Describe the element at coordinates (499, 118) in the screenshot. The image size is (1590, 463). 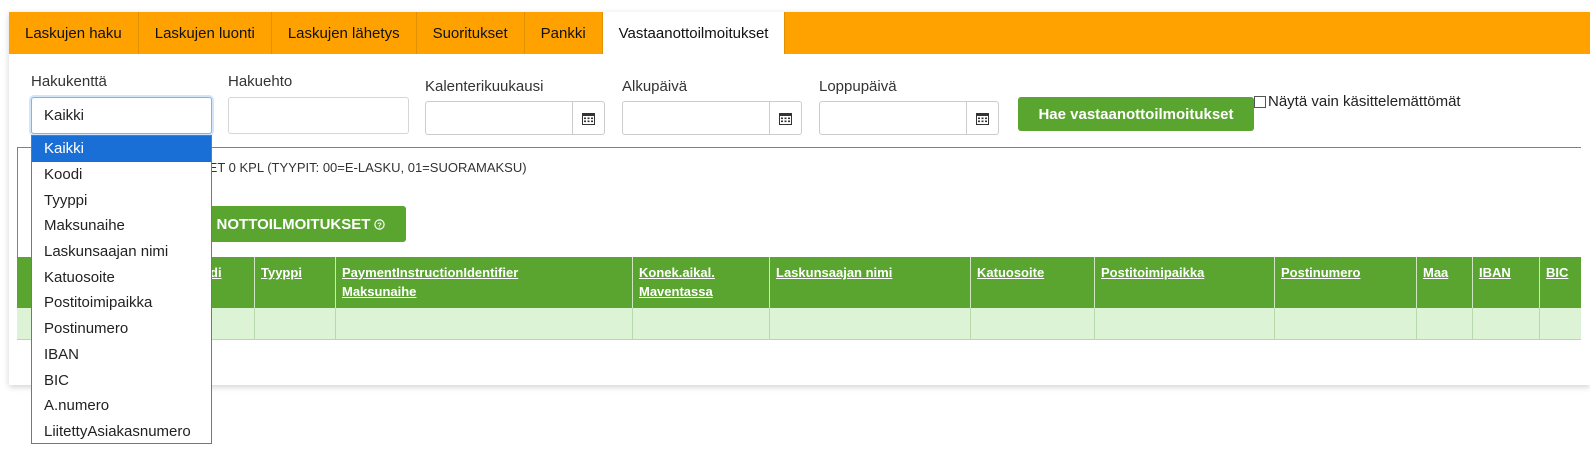
I see `kalenterikuukausi-input` at that location.